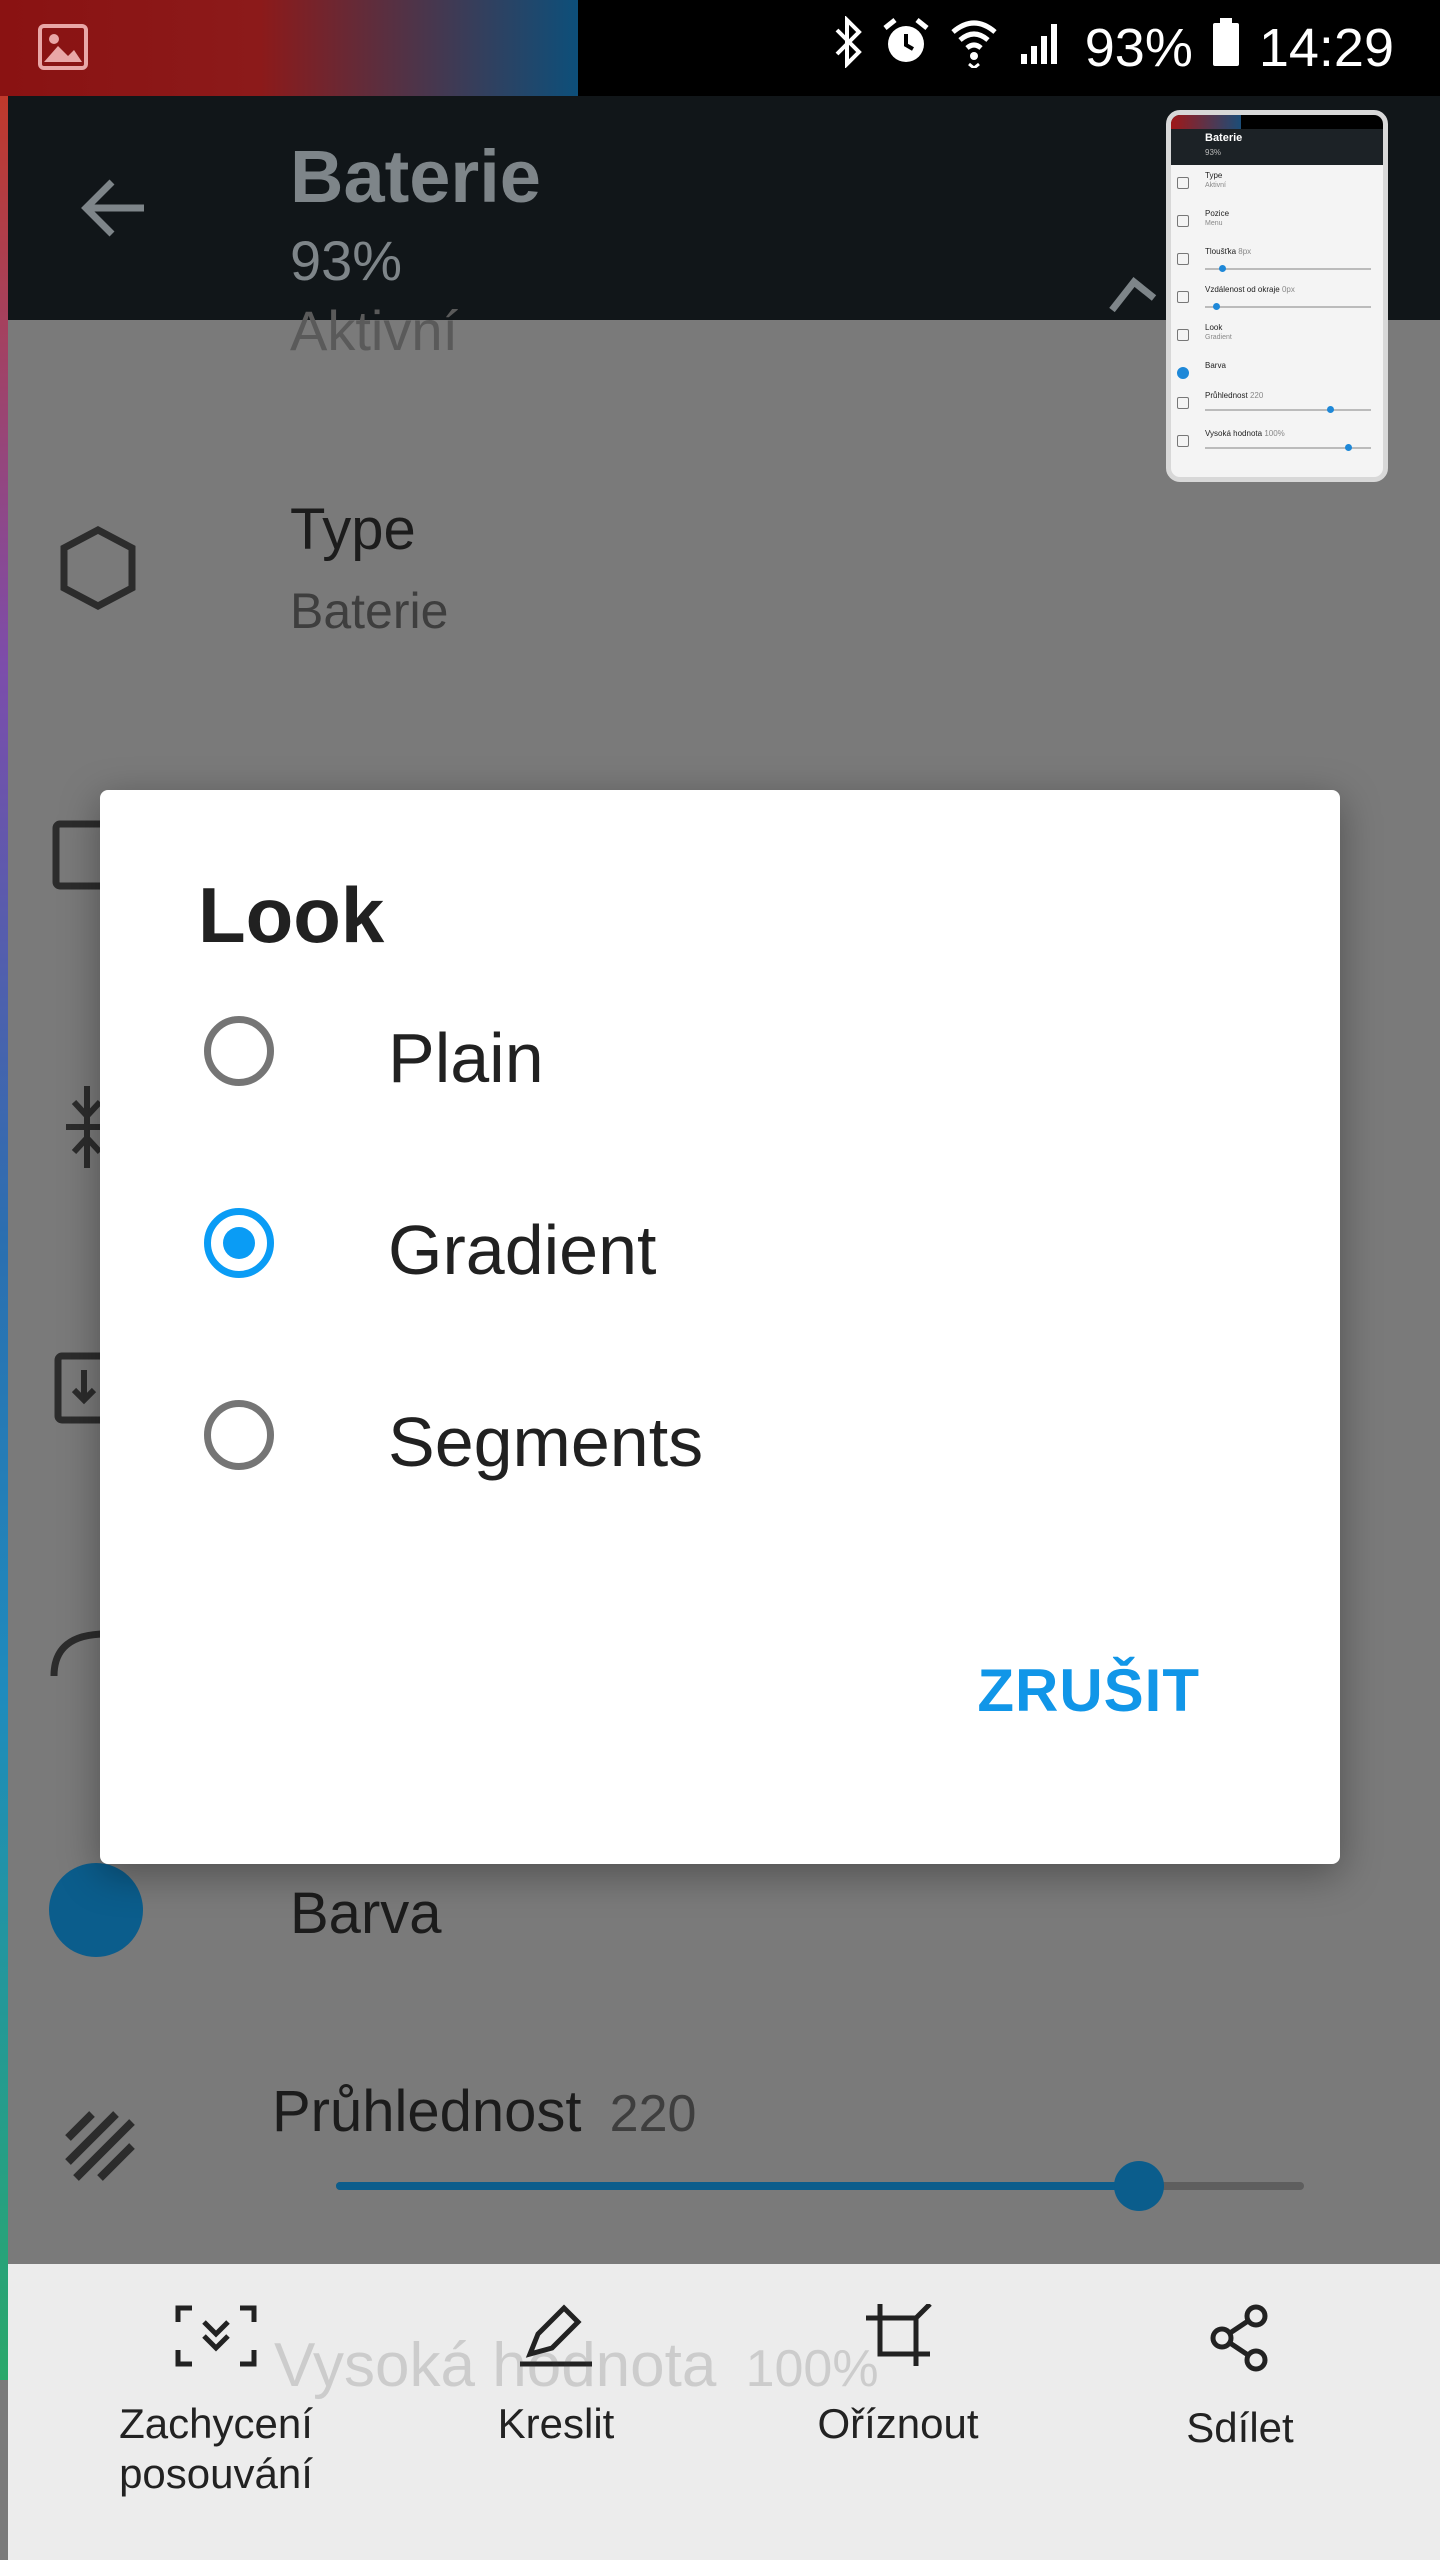 The image size is (1440, 2560). Describe the element at coordinates (1140, 296) in the screenshot. I see `trend-chart-icon` at that location.